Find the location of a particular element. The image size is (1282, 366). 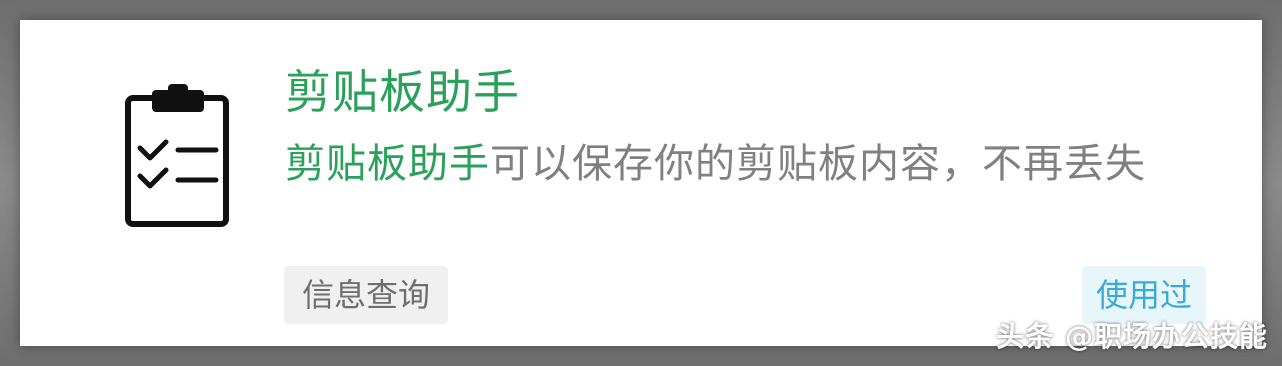

description-text: 可以保存你的剪贴板内容，不再丢失 is located at coordinates (818, 164).